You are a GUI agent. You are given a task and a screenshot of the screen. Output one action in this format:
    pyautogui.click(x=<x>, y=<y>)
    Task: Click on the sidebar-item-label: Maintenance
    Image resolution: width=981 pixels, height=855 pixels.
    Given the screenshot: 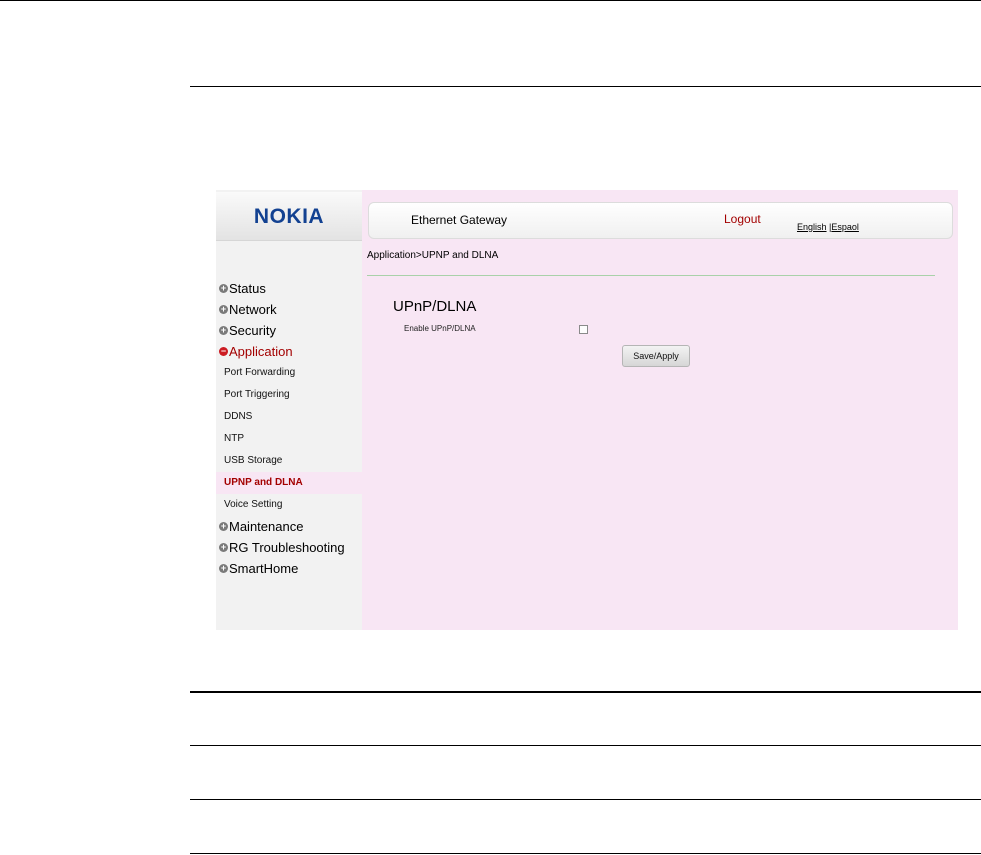 What is the action you would take?
    pyautogui.click(x=266, y=526)
    